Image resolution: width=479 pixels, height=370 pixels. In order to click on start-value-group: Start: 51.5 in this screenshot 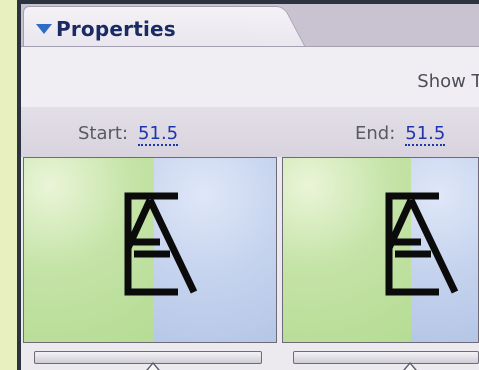, I will do `click(128, 134)`.